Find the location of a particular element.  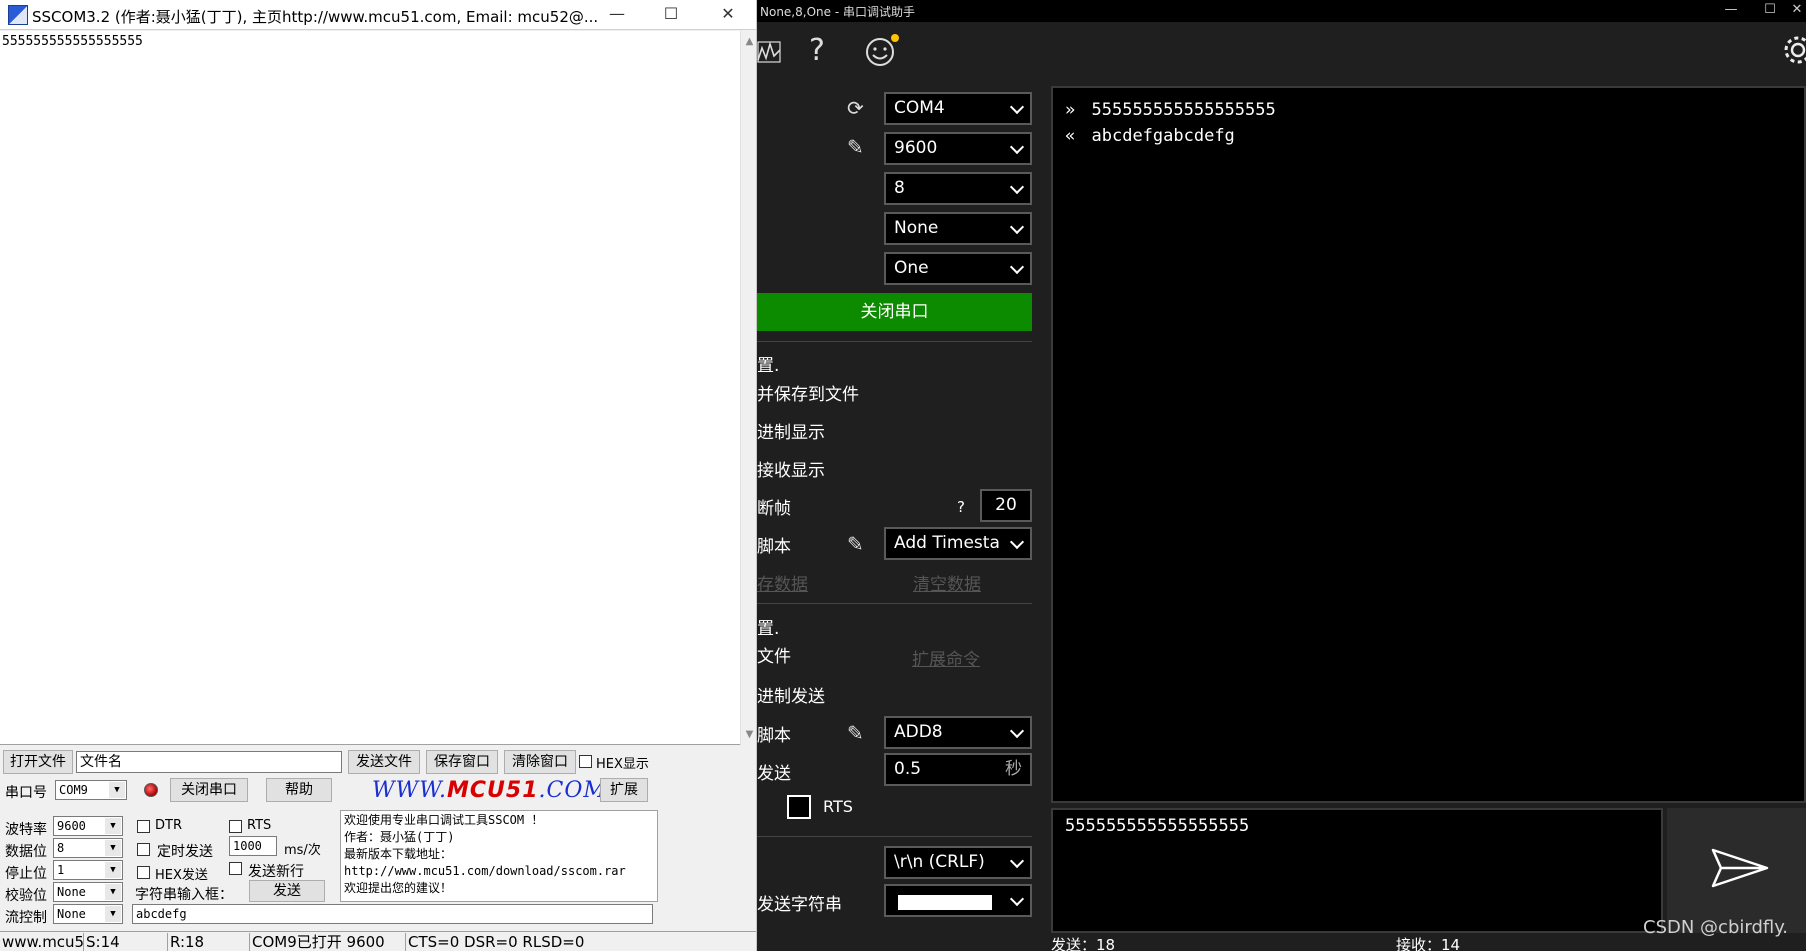

receive-script-toggle: 脚本 is located at coordinates (774, 544).